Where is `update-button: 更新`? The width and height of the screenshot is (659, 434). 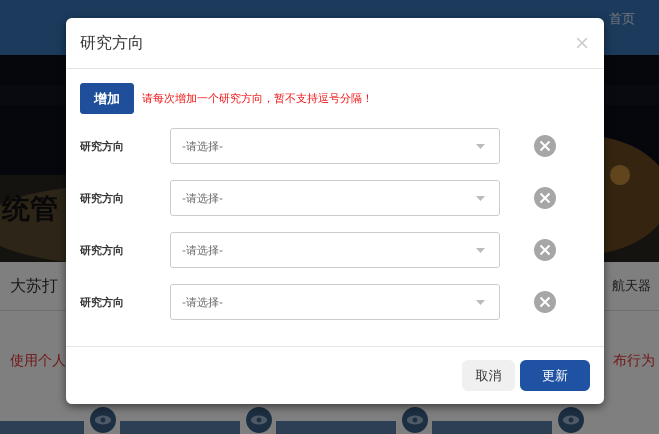 update-button: 更新 is located at coordinates (555, 375).